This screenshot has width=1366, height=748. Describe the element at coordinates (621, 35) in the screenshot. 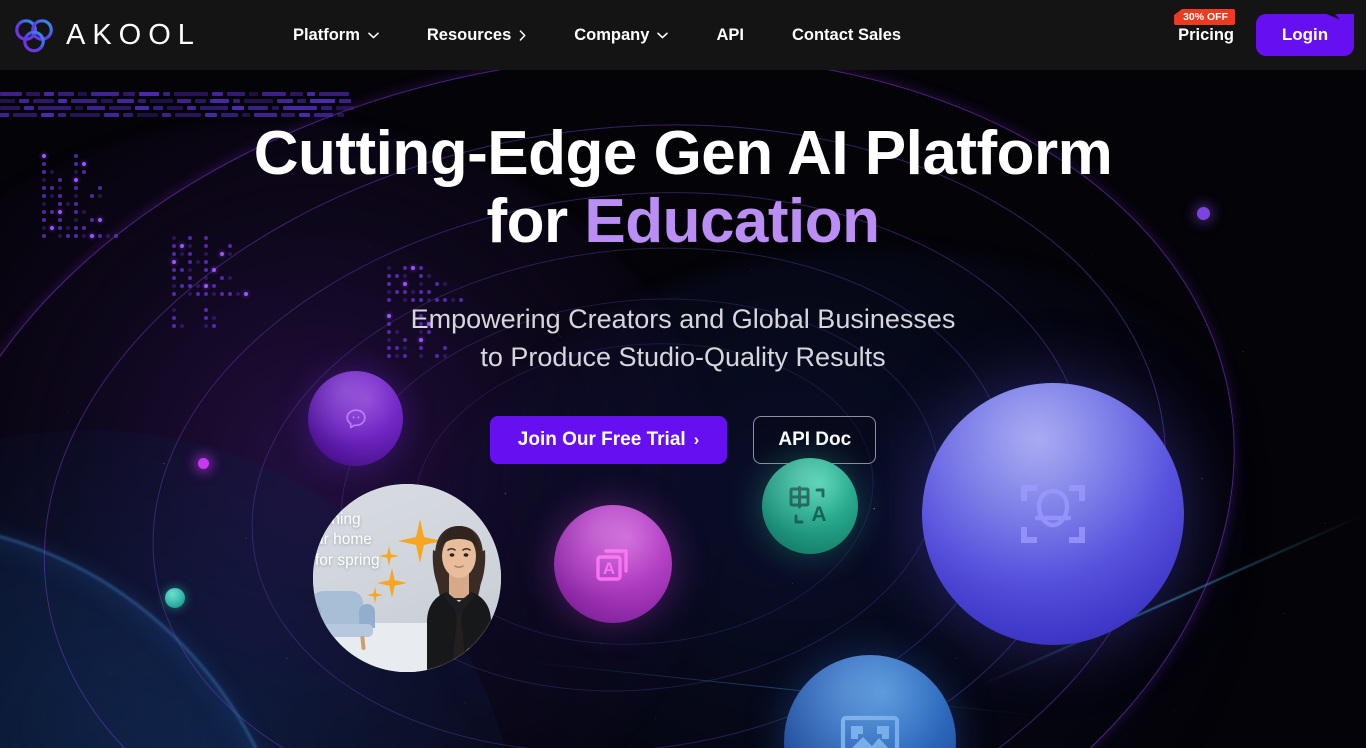

I see `nav-item-company: Company` at that location.